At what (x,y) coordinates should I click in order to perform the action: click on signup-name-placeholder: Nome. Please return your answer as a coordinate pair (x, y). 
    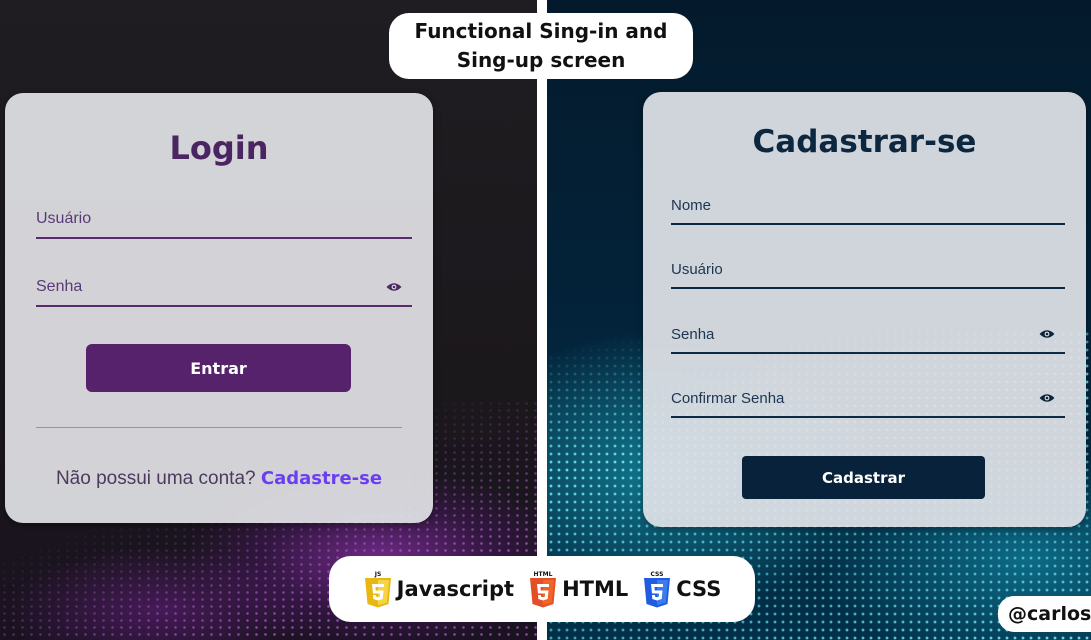
    Looking at the image, I should click on (691, 205).